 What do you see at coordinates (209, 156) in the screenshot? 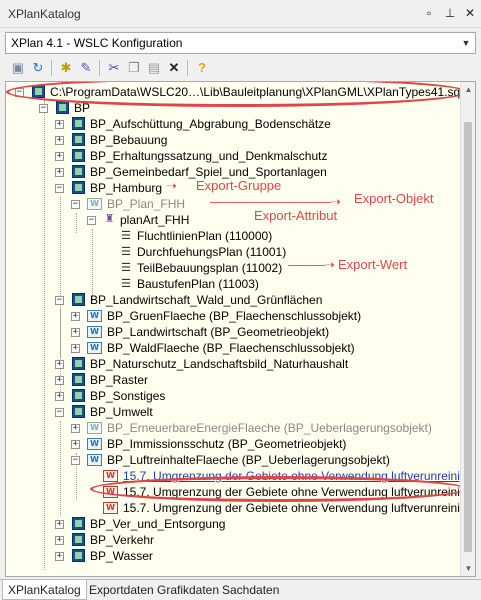
I see `tree-node-label: BP_Erhaltungssatzung_und_Denkmalschutz` at bounding box center [209, 156].